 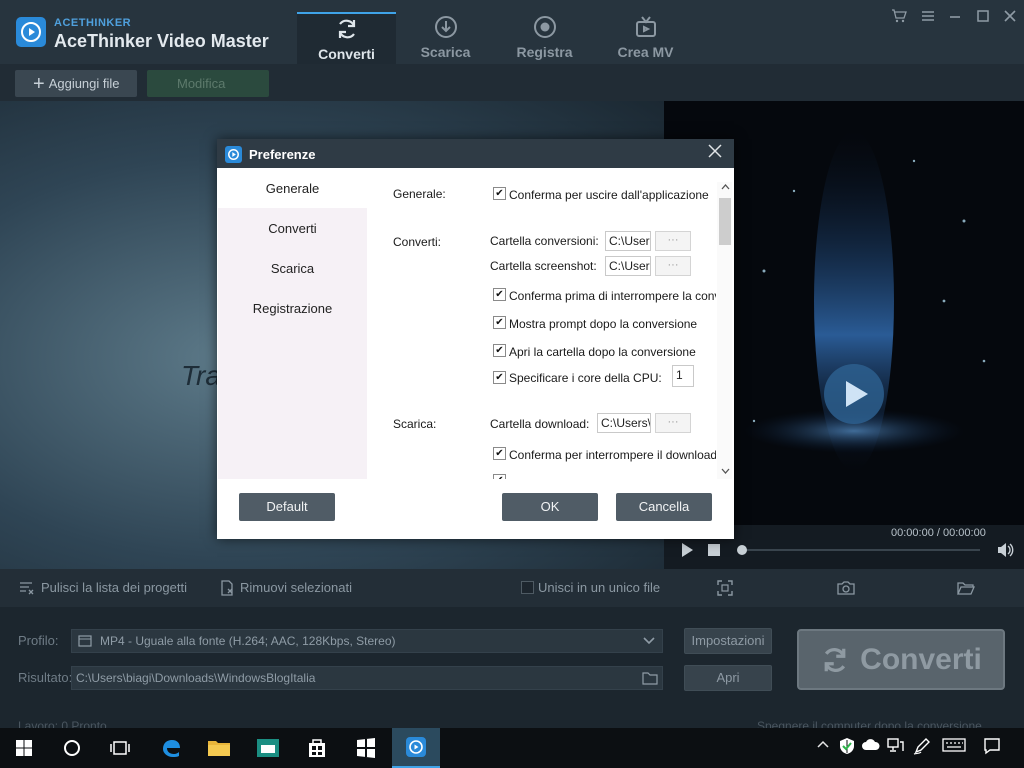 What do you see at coordinates (499, 377) in the screenshot?
I see `cpu-cores-checkbox: ✔` at bounding box center [499, 377].